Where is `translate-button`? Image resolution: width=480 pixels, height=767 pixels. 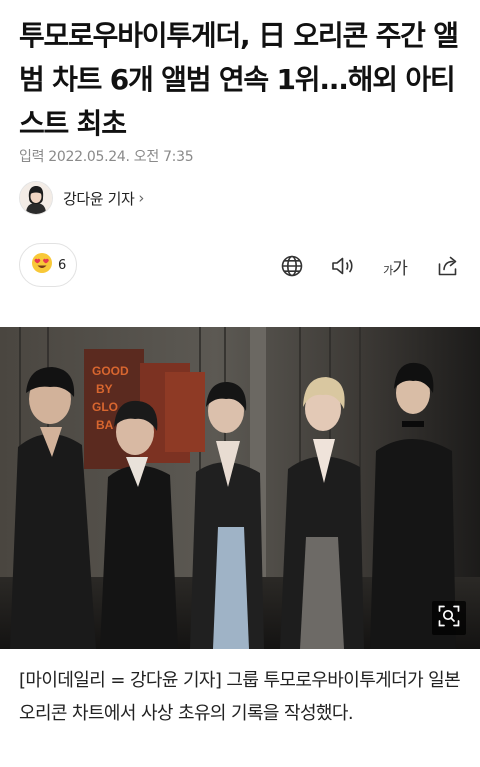 translate-button is located at coordinates (292, 266).